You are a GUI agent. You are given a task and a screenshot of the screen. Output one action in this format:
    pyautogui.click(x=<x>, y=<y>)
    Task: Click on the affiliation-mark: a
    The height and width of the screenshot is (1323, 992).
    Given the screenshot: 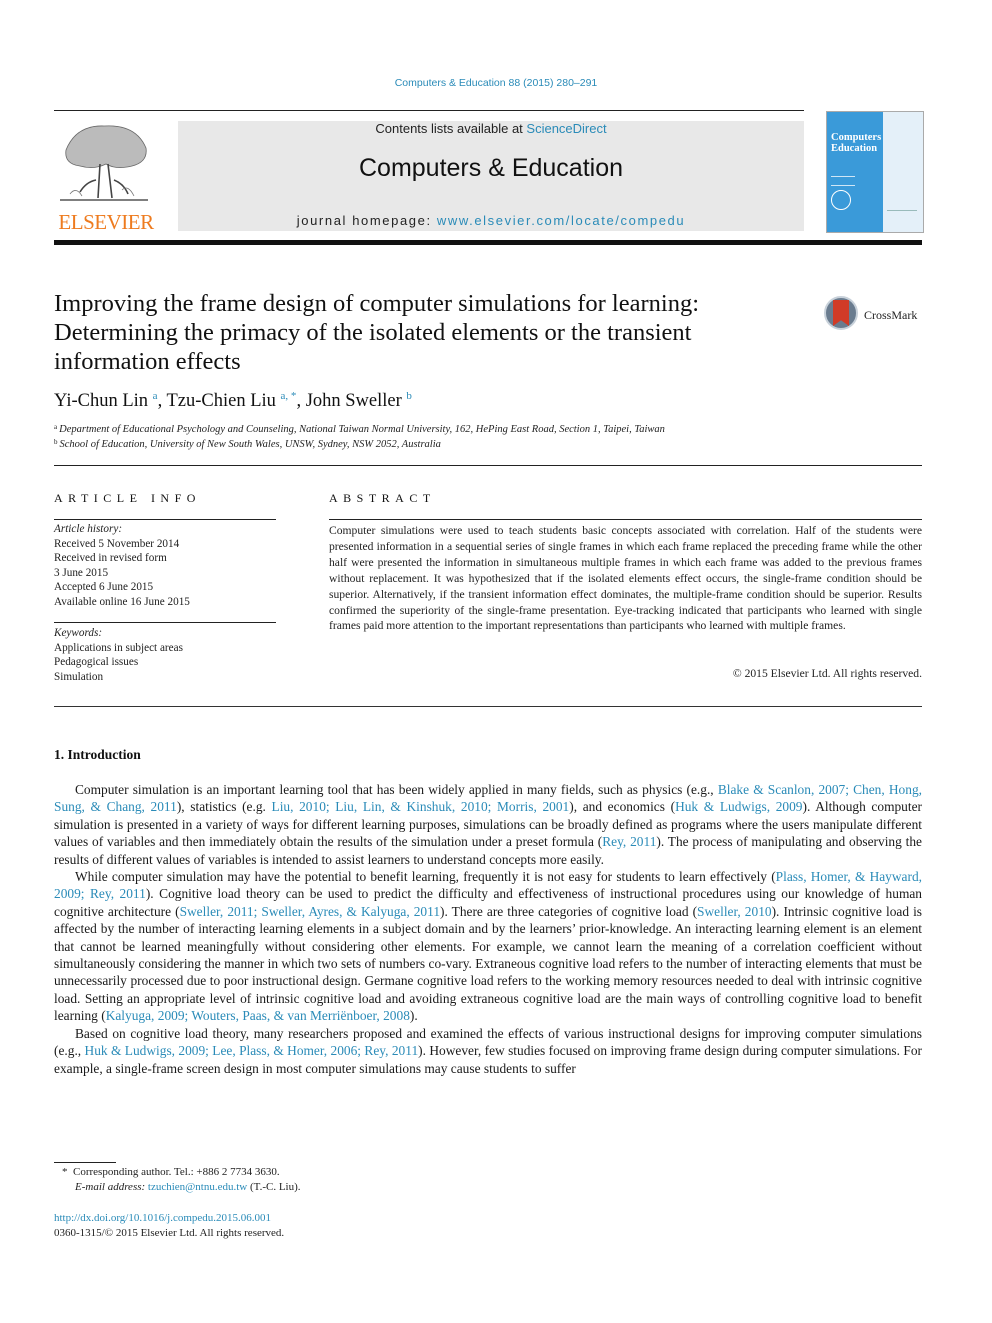 What is the action you would take?
    pyautogui.click(x=56, y=427)
    